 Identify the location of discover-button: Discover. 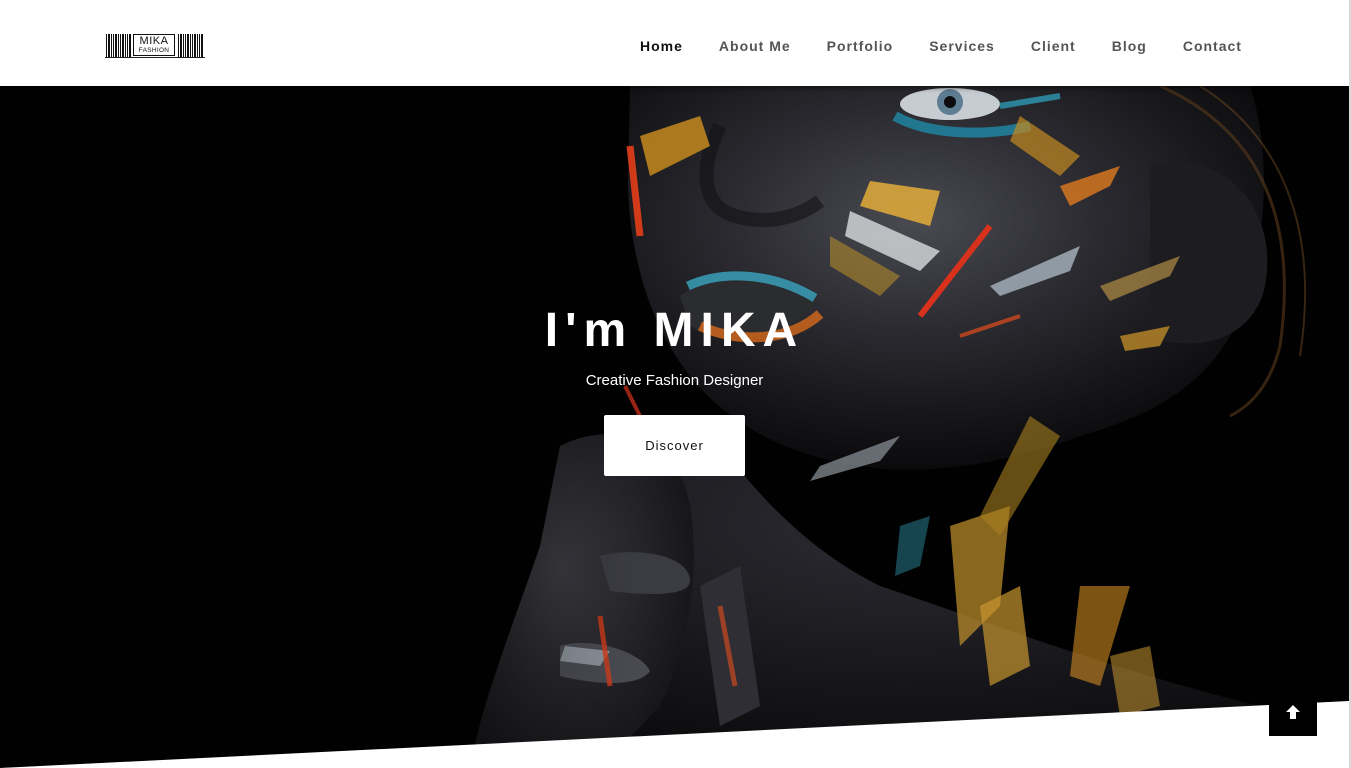
(674, 445).